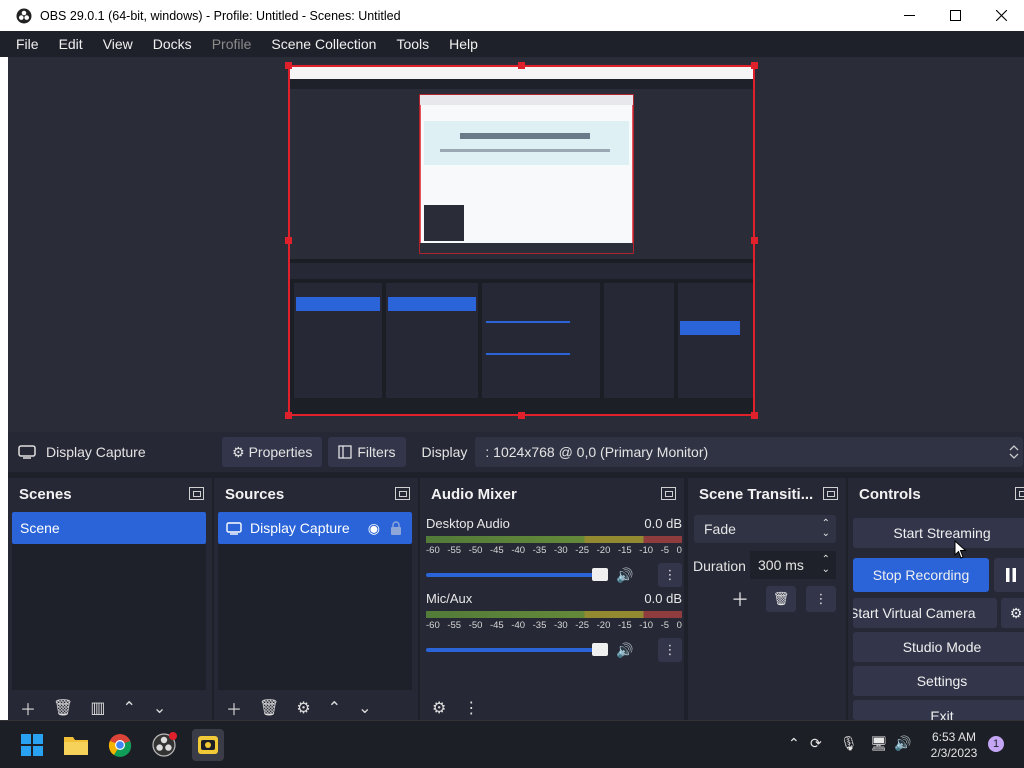 The image size is (1024, 768). What do you see at coordinates (720, 529) in the screenshot?
I see `transition-select-value: Fade` at bounding box center [720, 529].